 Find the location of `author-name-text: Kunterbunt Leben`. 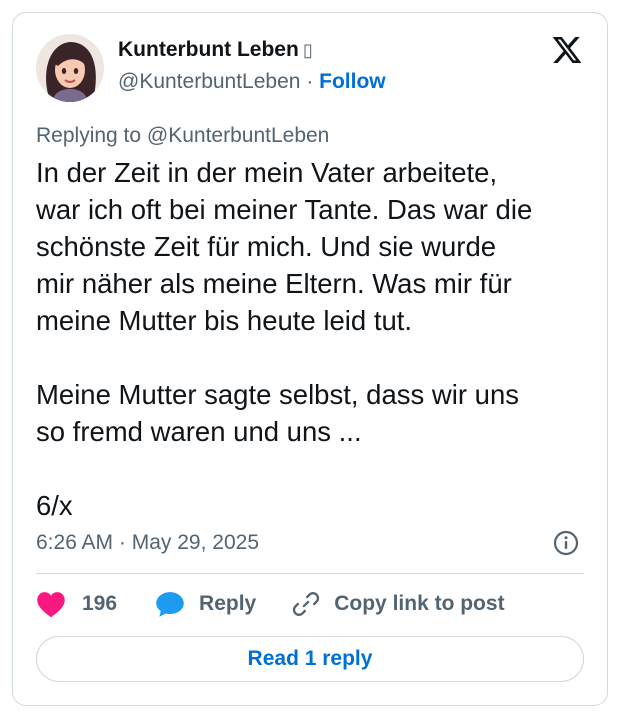

author-name-text: Kunterbunt Leben is located at coordinates (208, 49).